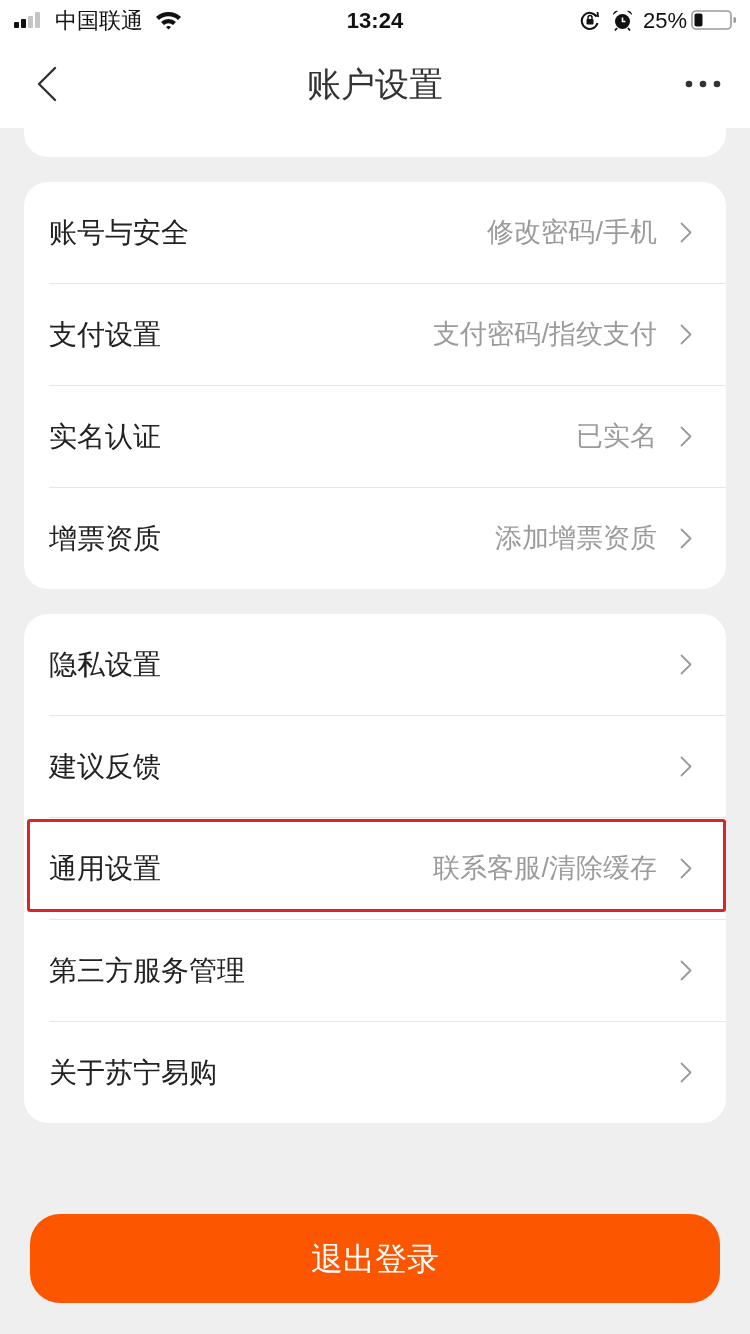 This screenshot has width=750, height=1334. I want to click on settings-row: 第三方服务管理, so click(387, 970).